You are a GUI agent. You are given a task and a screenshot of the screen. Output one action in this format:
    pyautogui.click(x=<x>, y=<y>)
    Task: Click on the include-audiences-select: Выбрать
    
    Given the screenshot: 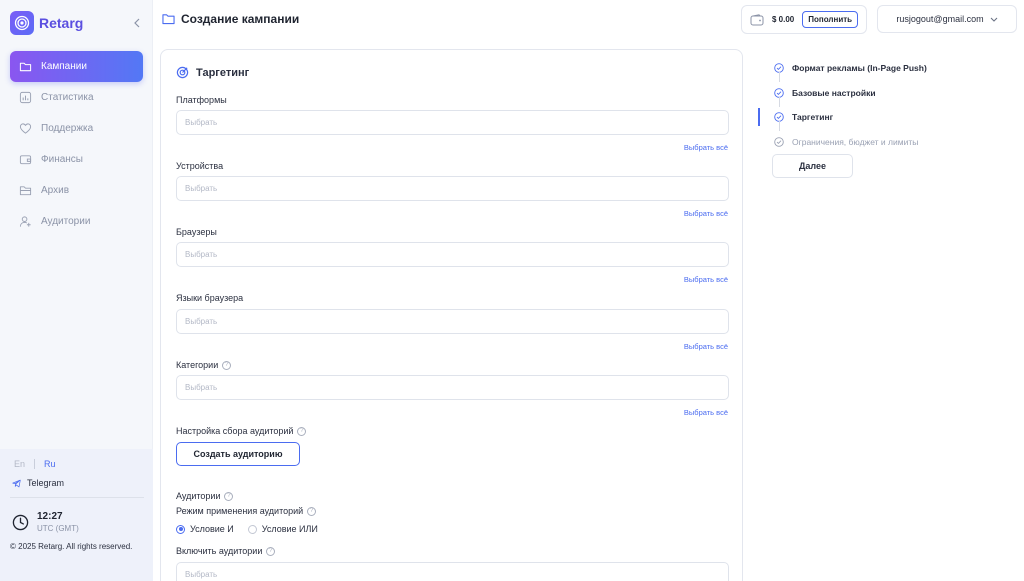 What is the action you would take?
    pyautogui.click(x=452, y=571)
    